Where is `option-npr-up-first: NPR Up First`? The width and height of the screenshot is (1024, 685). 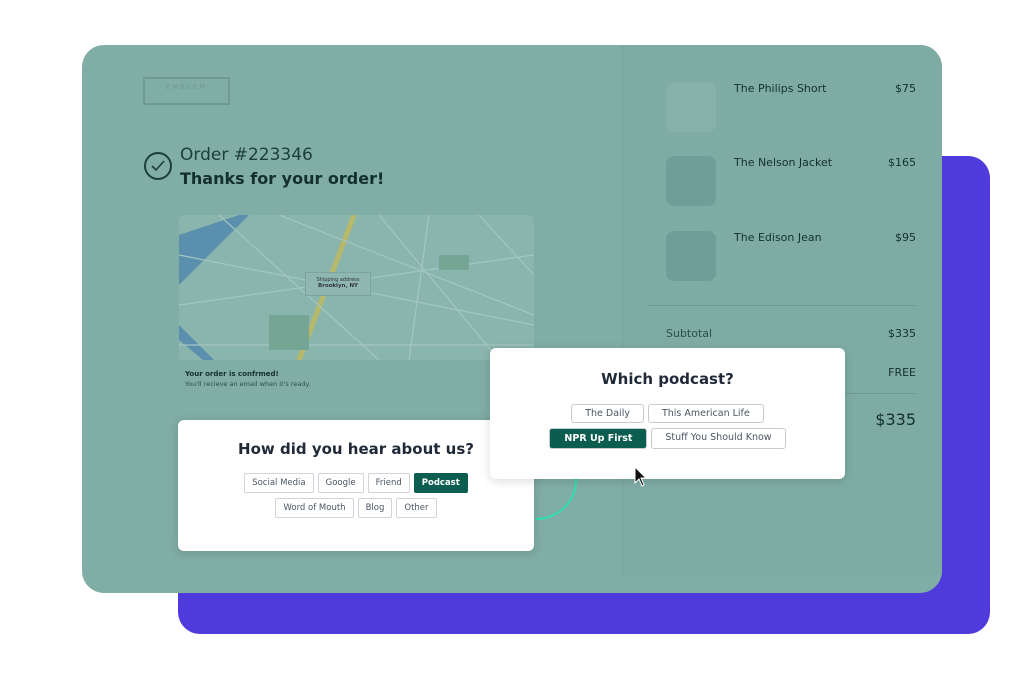 option-npr-up-first: NPR Up First is located at coordinates (598, 438).